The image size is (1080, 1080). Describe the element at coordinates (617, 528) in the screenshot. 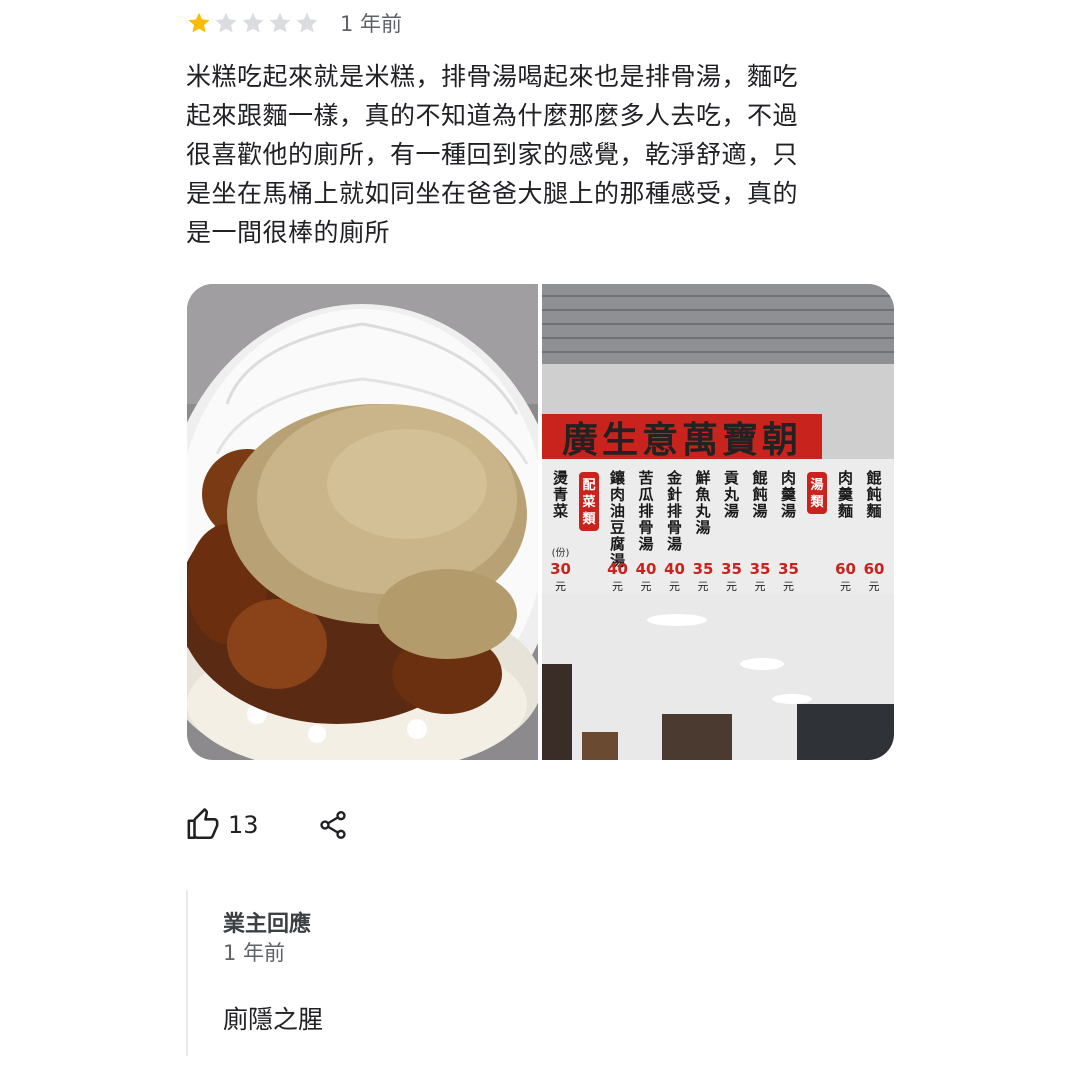

I see `menu-item-char: 豆` at that location.